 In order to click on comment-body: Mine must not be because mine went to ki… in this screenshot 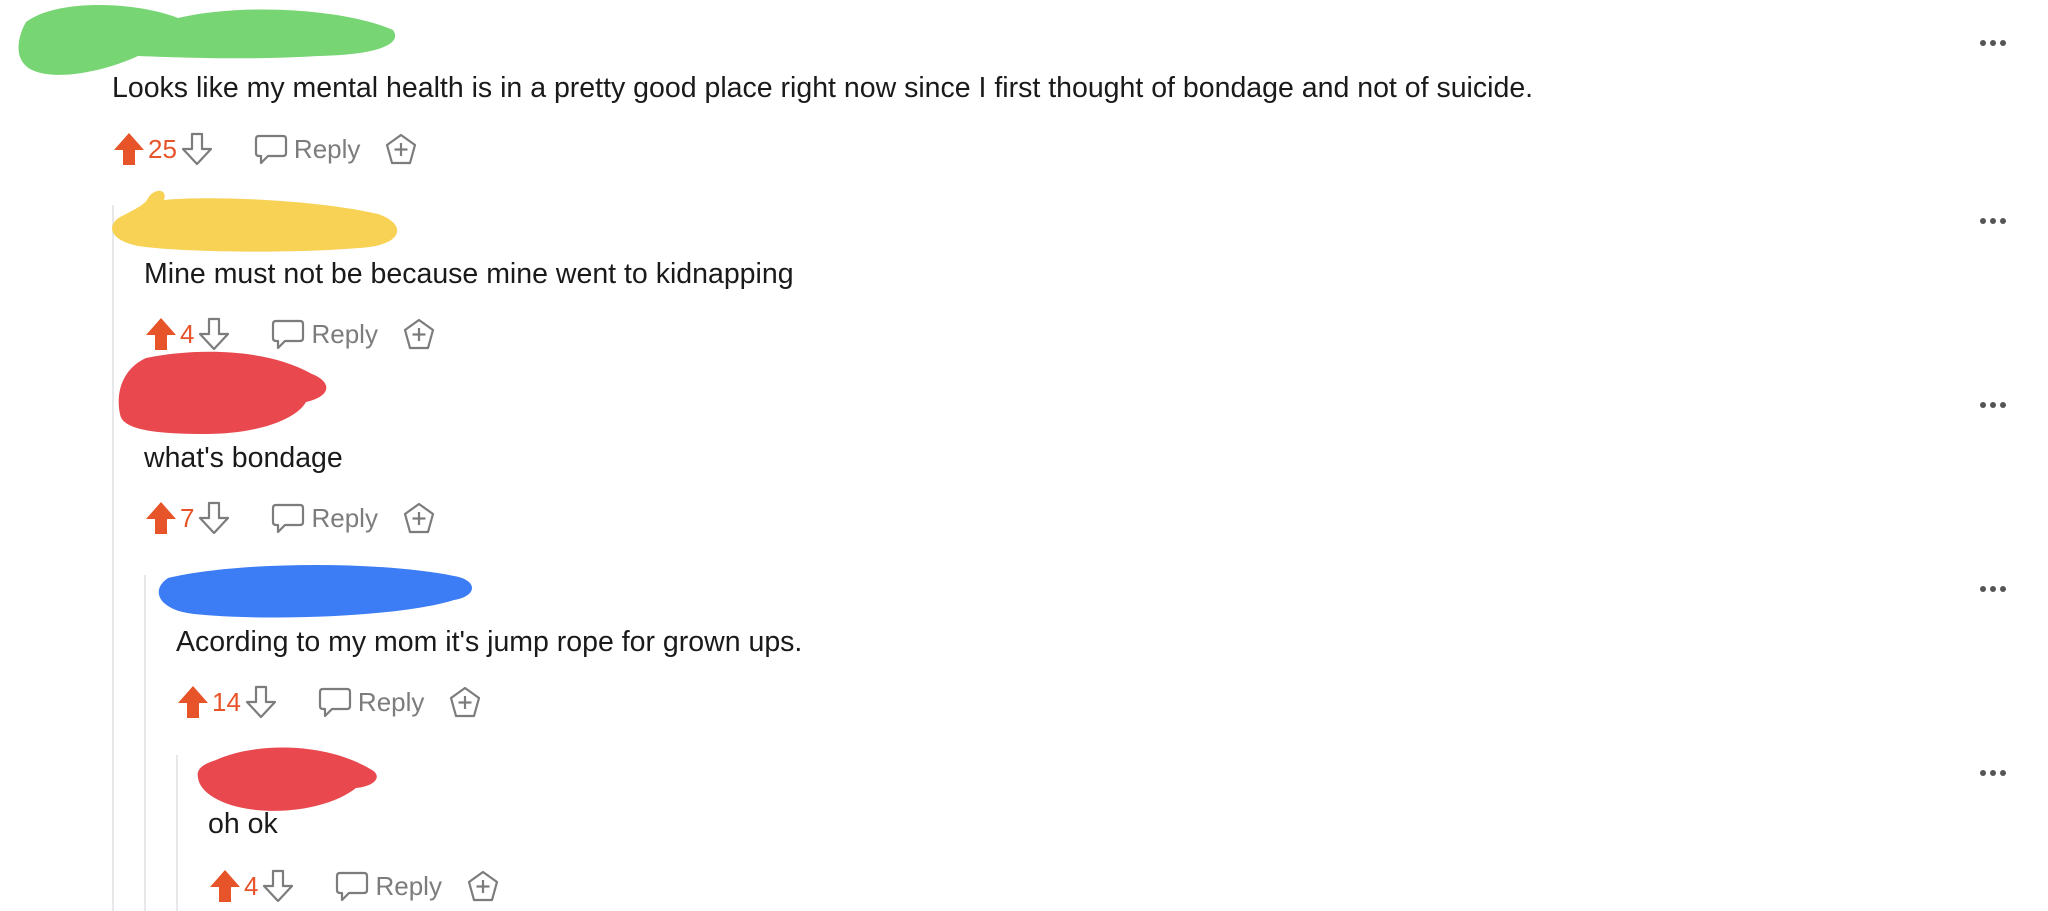, I will do `click(469, 274)`.